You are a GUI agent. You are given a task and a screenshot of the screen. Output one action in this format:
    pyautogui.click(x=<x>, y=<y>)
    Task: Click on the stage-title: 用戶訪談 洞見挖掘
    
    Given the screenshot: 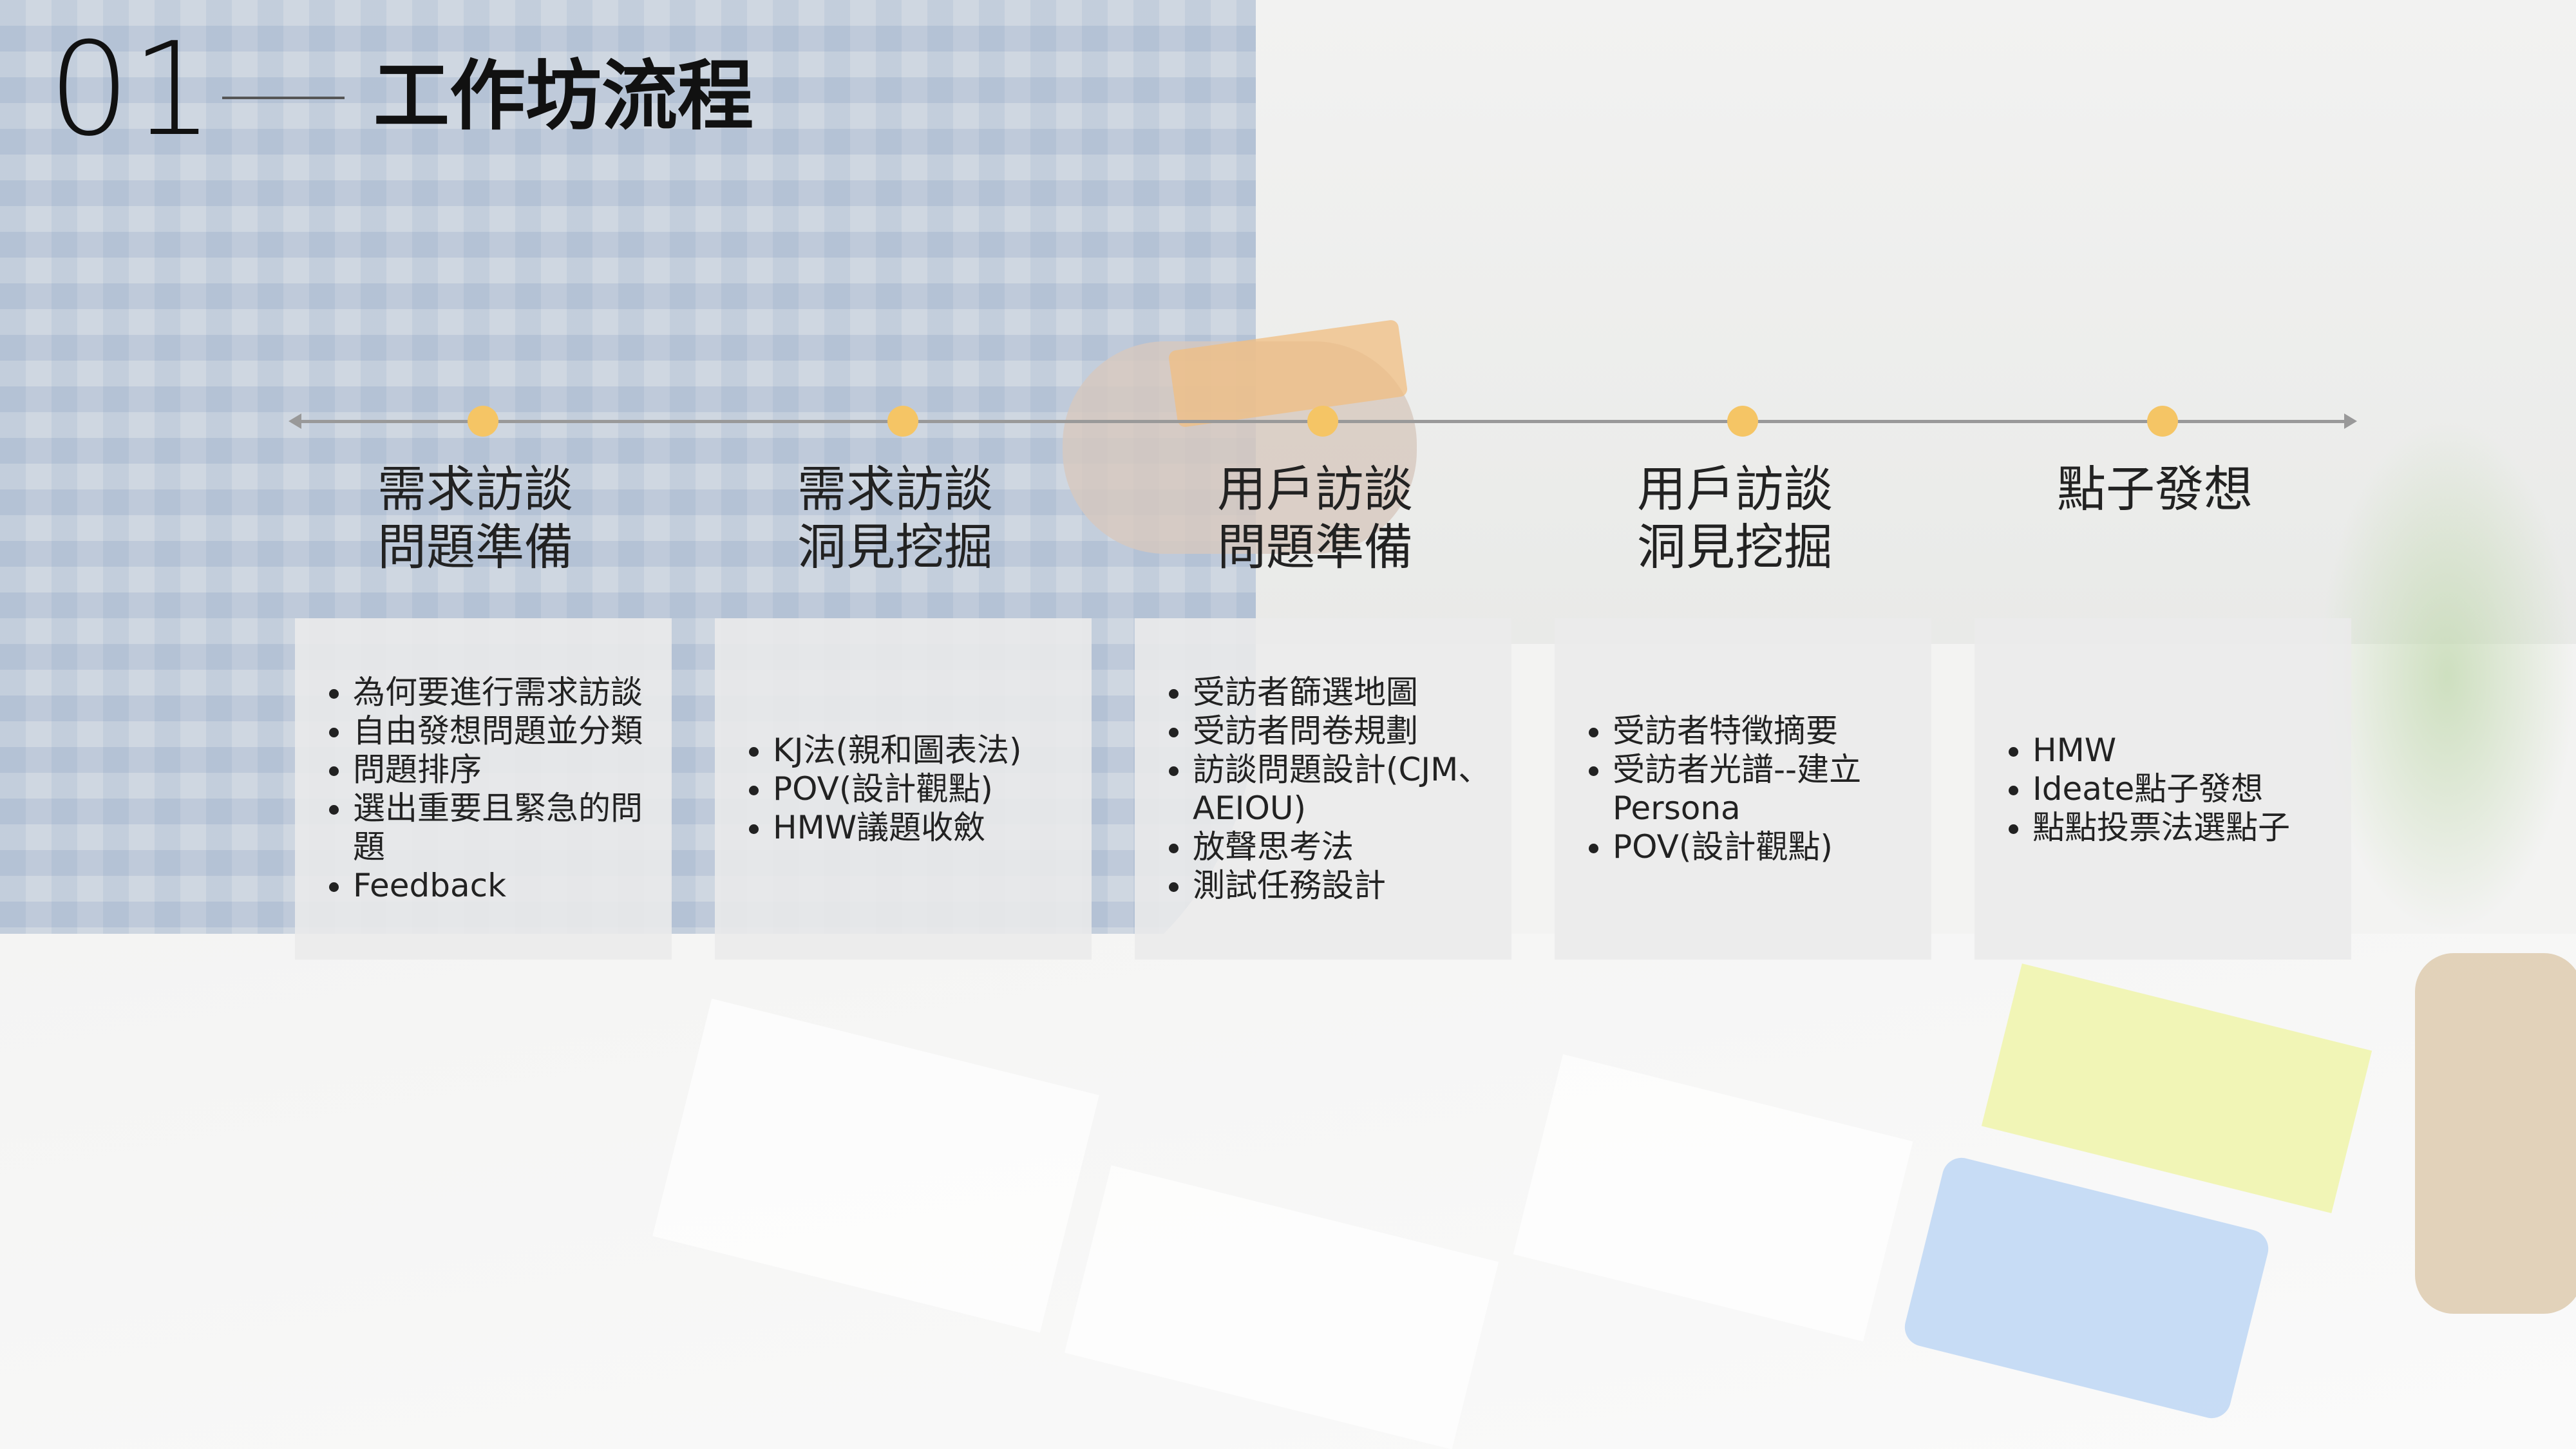 What is the action you would take?
    pyautogui.click(x=1735, y=518)
    